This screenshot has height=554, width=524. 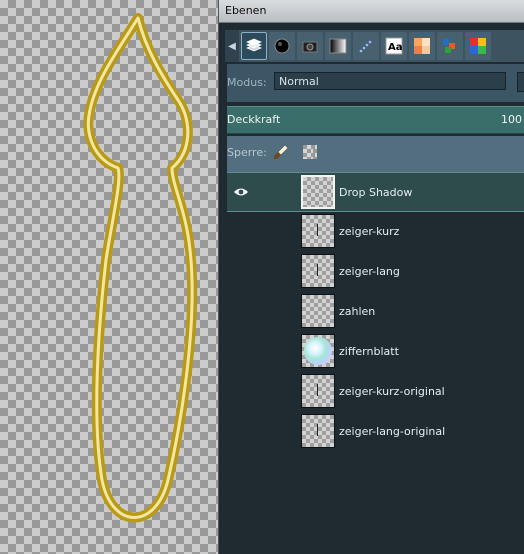 What do you see at coordinates (375, 120) in the screenshot?
I see `opacity-slider: Deckkraft 100` at bounding box center [375, 120].